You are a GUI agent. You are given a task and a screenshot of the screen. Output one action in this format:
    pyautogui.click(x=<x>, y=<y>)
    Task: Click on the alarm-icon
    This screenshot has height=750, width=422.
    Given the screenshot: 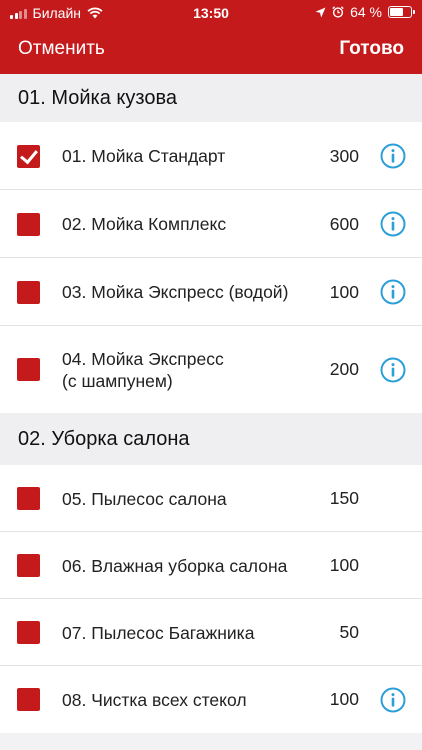 What is the action you would take?
    pyautogui.click(x=338, y=12)
    